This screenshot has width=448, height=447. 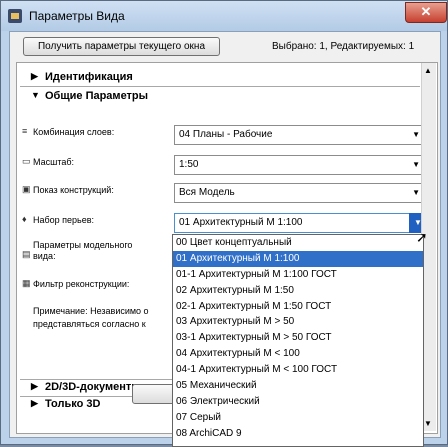 What do you see at coordinates (298, 434) in the screenshot?
I see `pen-set-option: 08 ArchiCAD 9` at bounding box center [298, 434].